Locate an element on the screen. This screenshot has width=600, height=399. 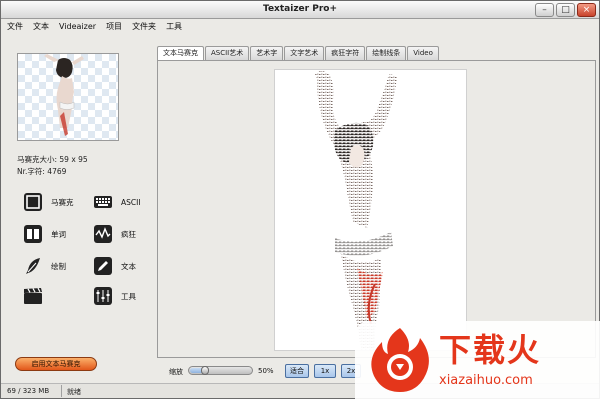
mode-tools-button: 工具 is located at coordinates (128, 296).